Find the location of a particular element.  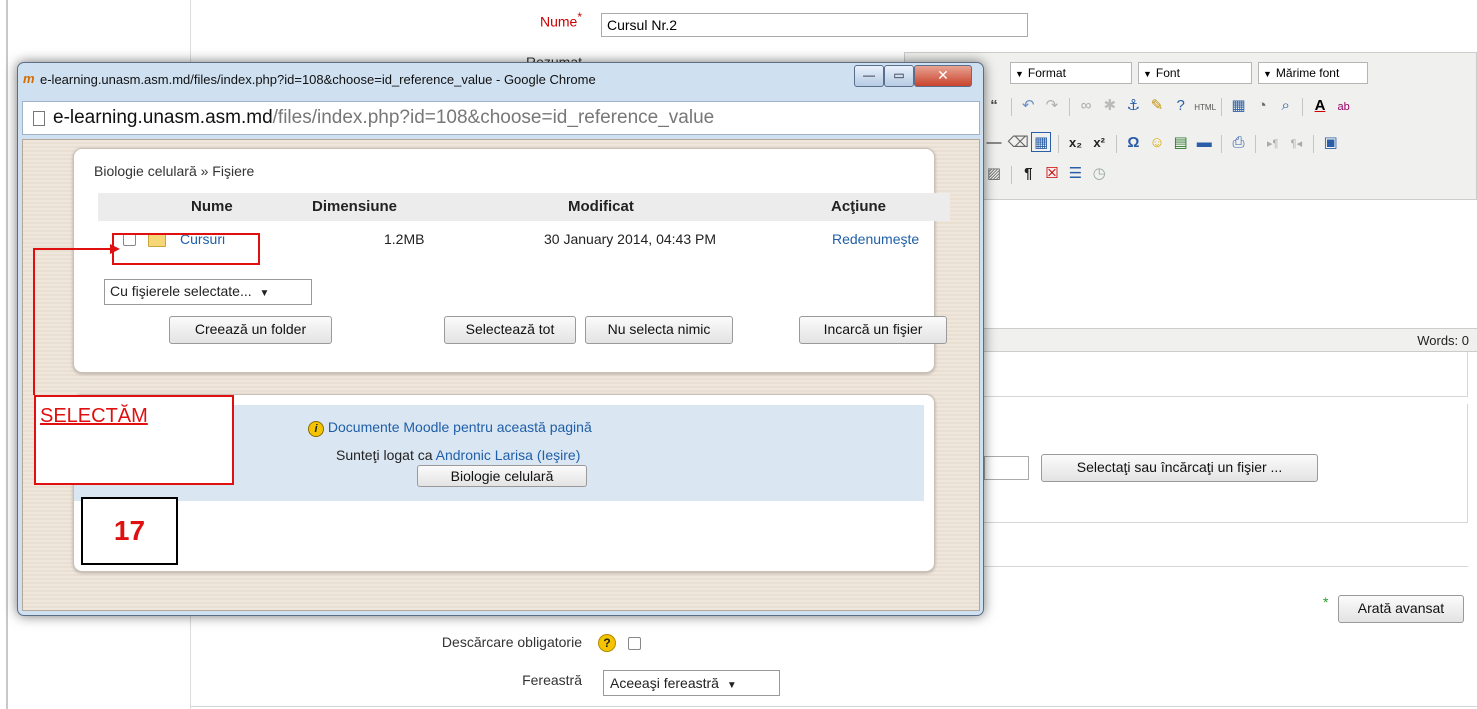

annotation-label: SELECTĂM is located at coordinates (94, 416).